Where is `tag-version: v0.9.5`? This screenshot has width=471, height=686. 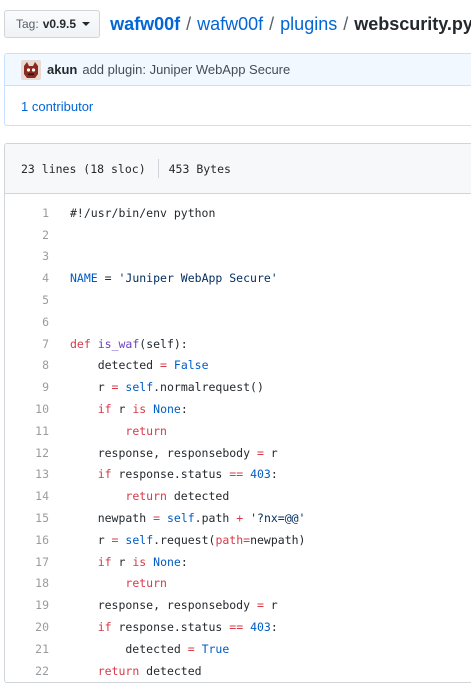
tag-version: v0.9.5 is located at coordinates (59, 24).